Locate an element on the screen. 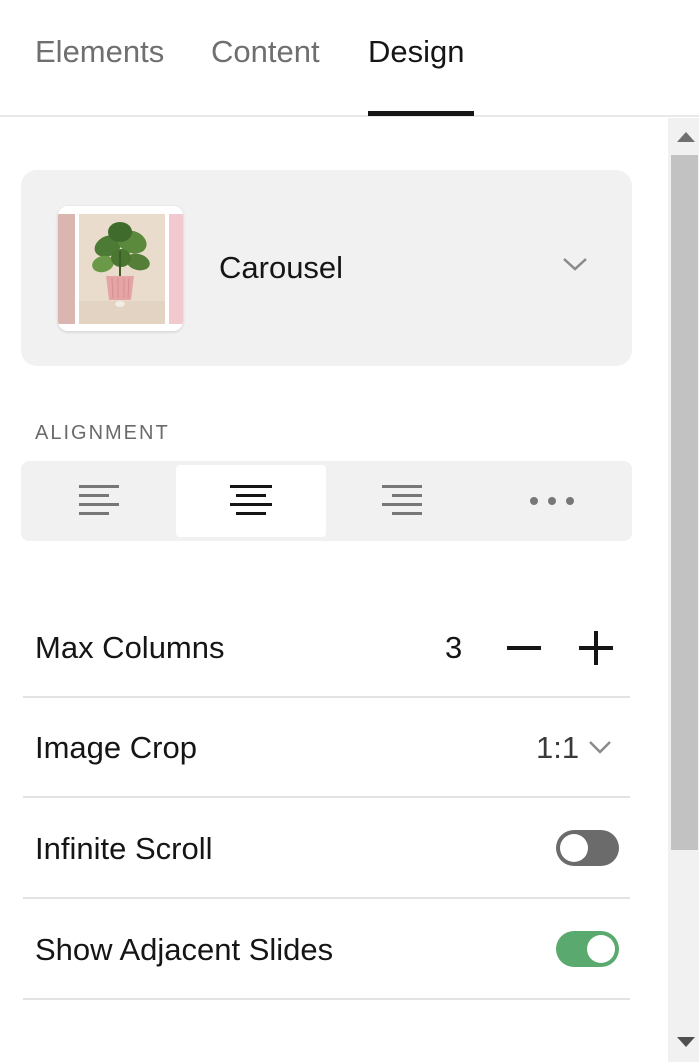  align-left-icon is located at coordinates (99, 500).